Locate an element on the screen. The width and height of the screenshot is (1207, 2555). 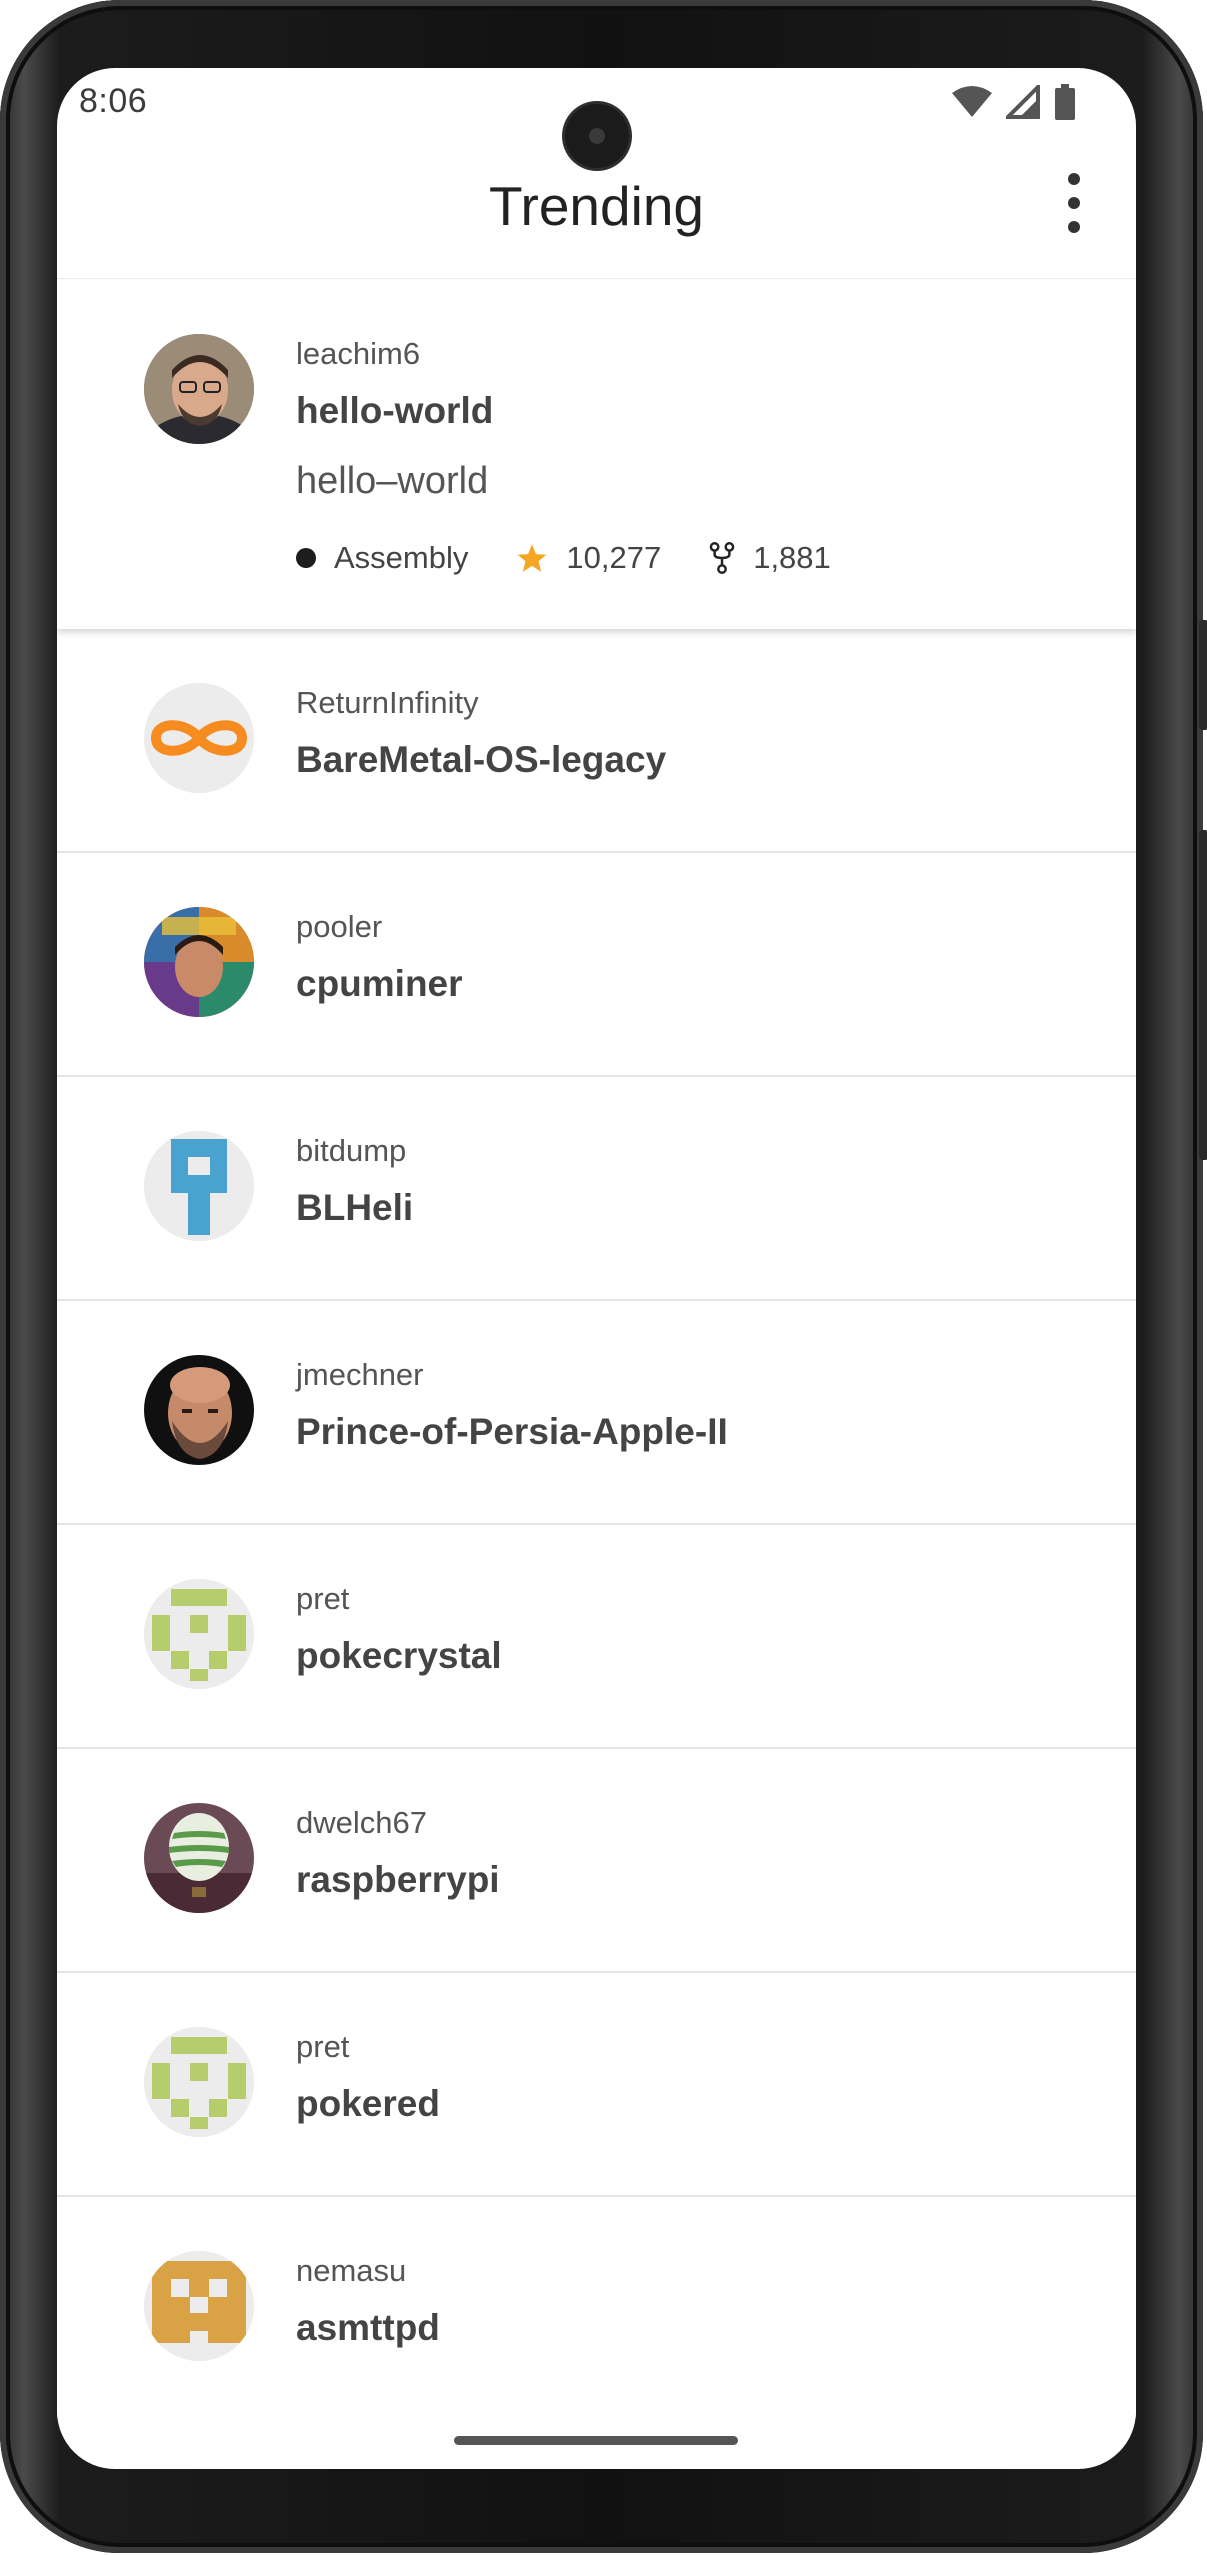
repo-name: cpuminer is located at coordinates (379, 983).